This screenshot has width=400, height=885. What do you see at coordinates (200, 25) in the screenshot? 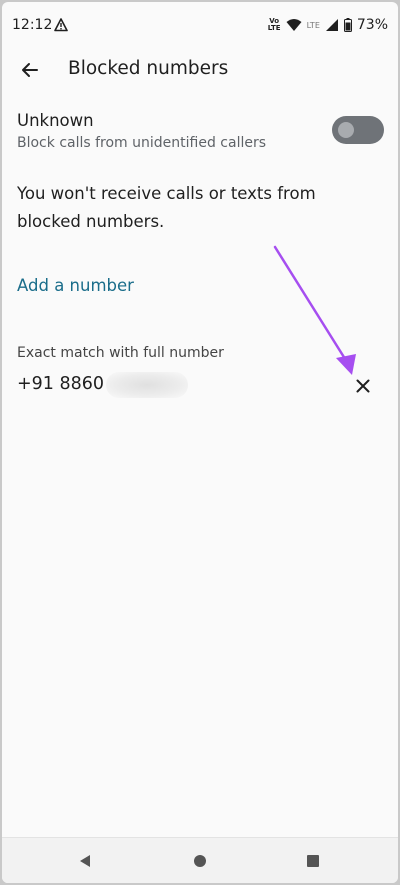
I see `status-bar: 12:12 Vo LTE LTE 73%` at bounding box center [200, 25].